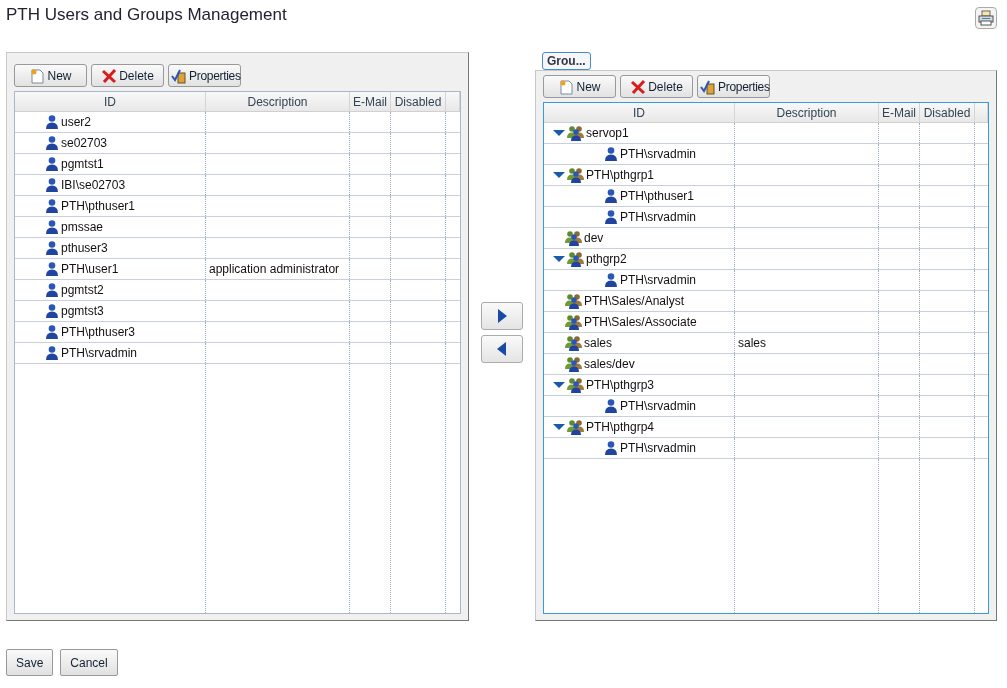 The image size is (1007, 688). Describe the element at coordinates (30, 662) in the screenshot. I see `save-button: Save` at that location.